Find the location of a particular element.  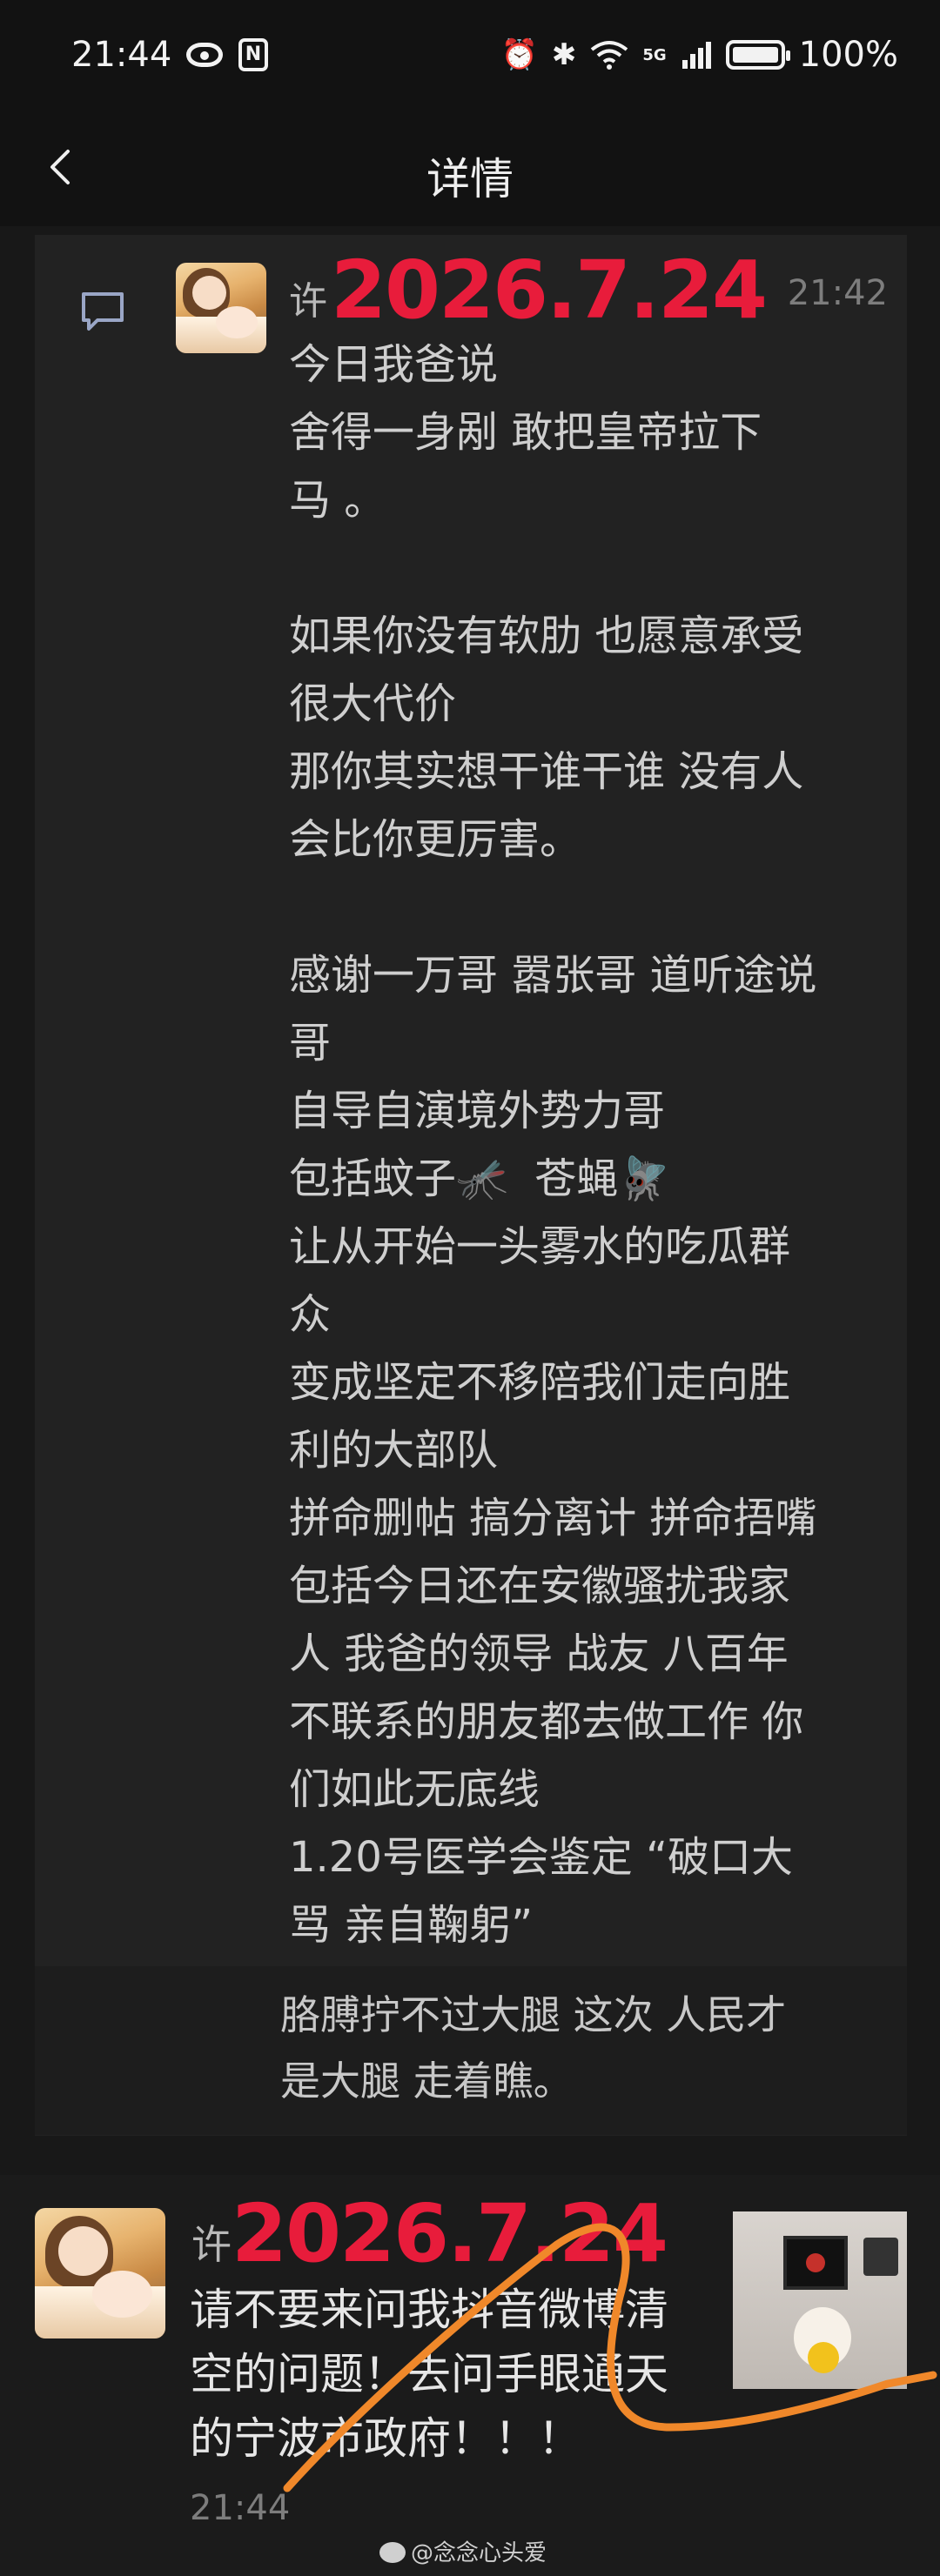

message-time: 21:42 is located at coordinates (837, 293).